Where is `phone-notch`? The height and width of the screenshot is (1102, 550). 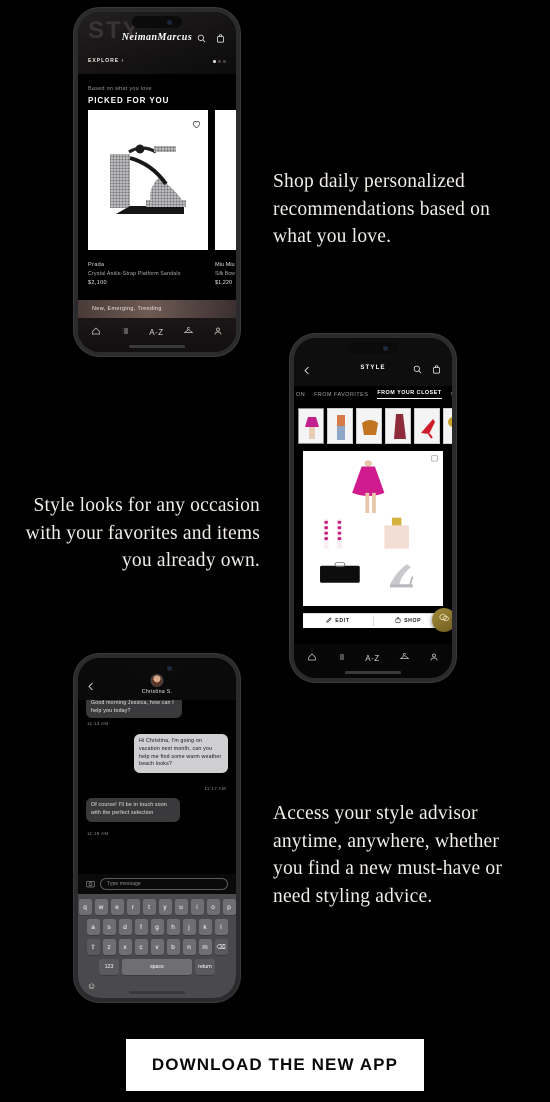 phone-notch is located at coordinates (157, 668).